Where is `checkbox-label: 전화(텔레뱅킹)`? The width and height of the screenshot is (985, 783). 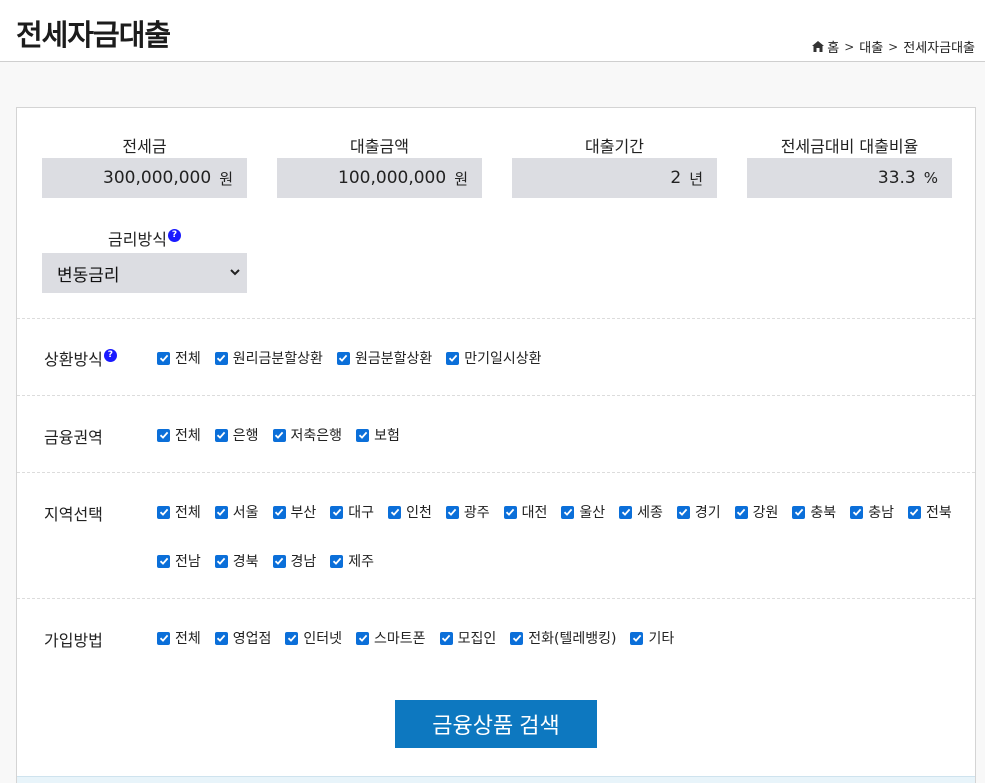
checkbox-label: 전화(텔레뱅킹) is located at coordinates (572, 639).